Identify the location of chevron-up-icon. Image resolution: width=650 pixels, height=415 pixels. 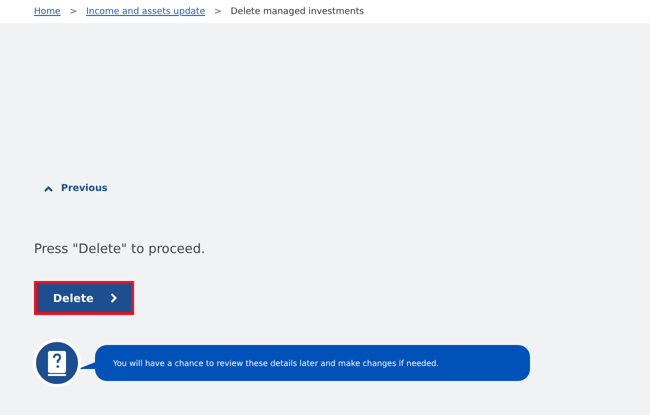
(48, 189).